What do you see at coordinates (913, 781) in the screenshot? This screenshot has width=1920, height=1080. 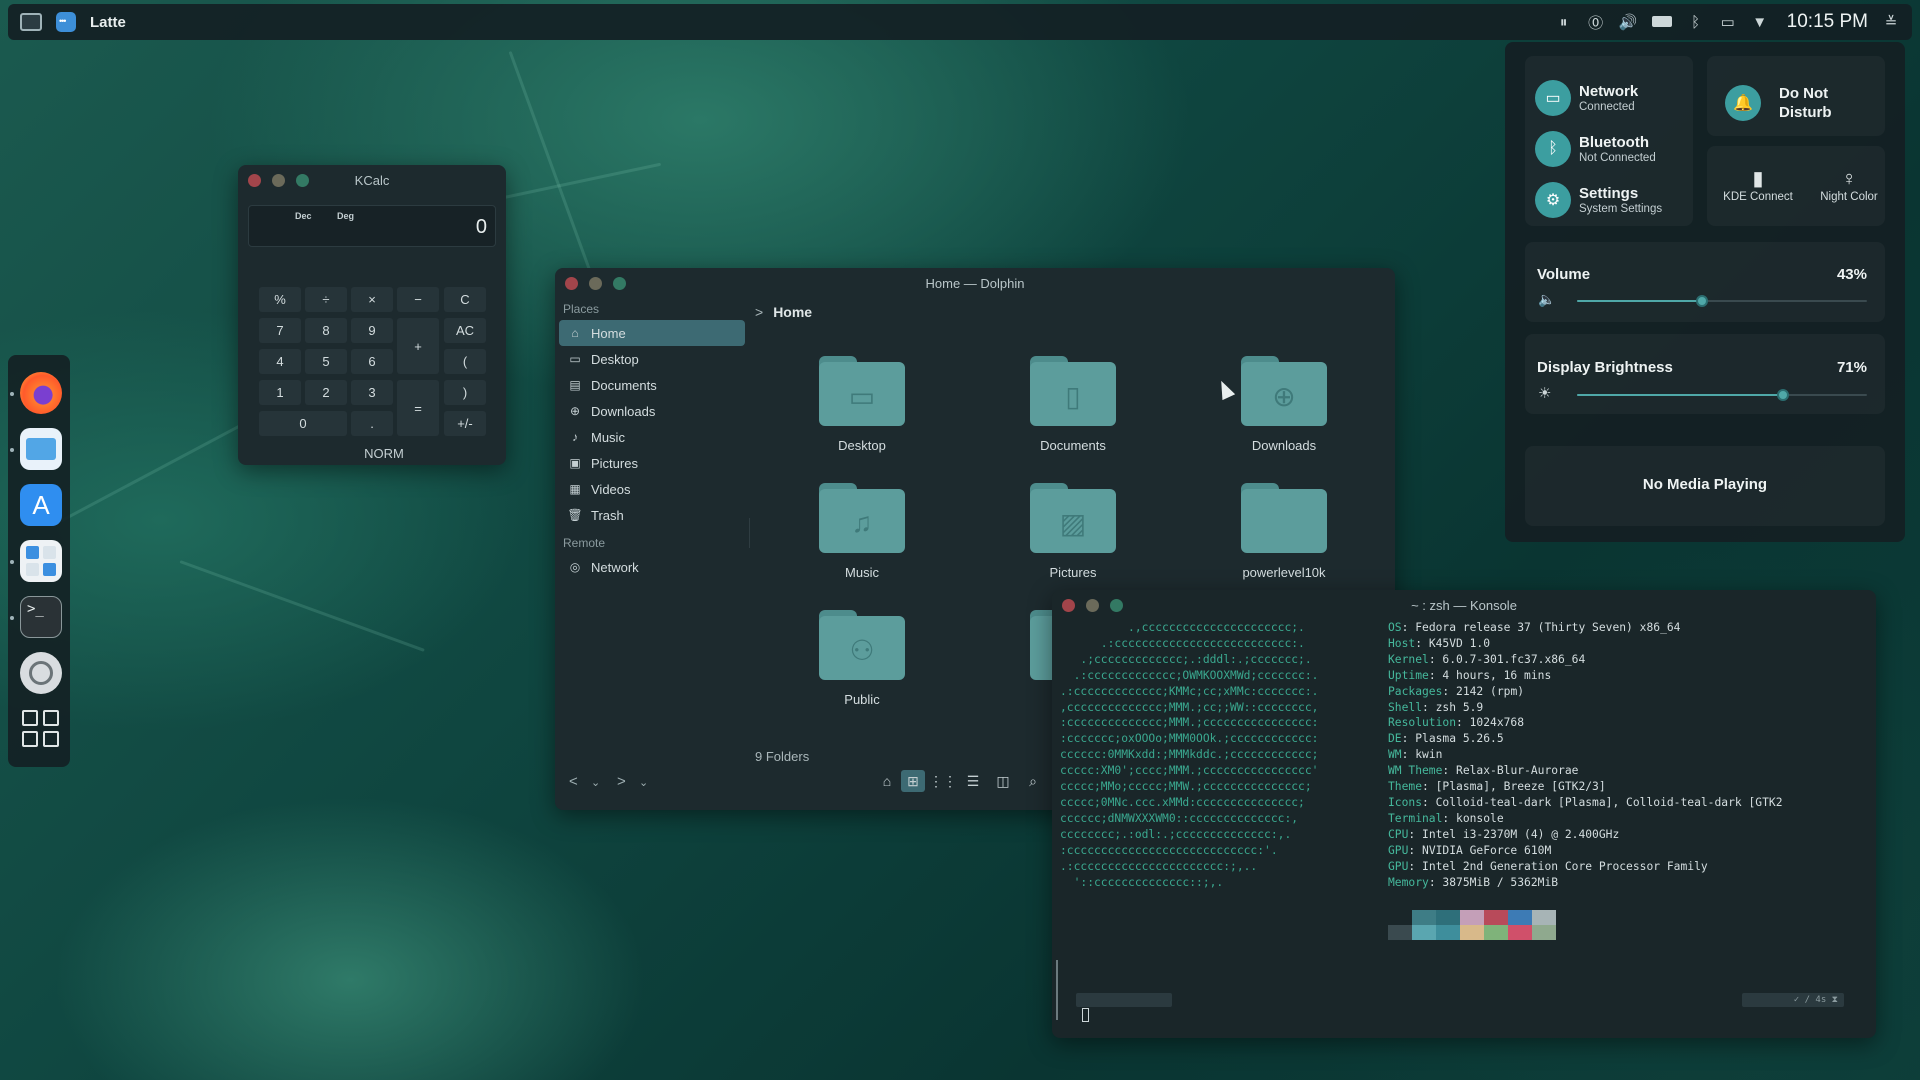 I see `icons-view-icon: ⊞` at bounding box center [913, 781].